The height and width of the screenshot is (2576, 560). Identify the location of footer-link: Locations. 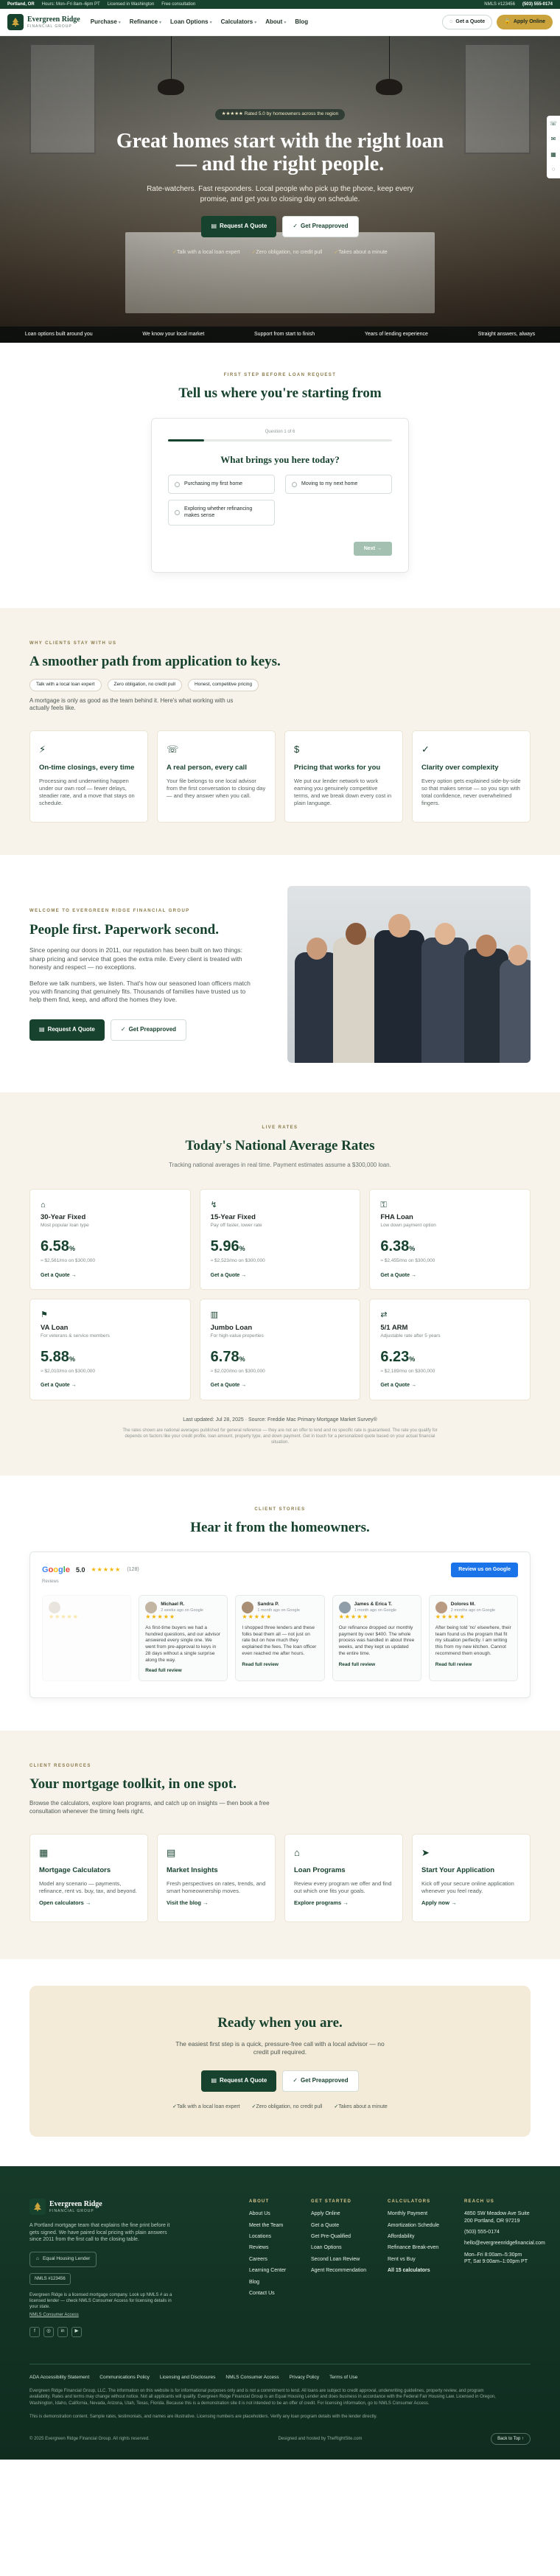
(275, 2236).